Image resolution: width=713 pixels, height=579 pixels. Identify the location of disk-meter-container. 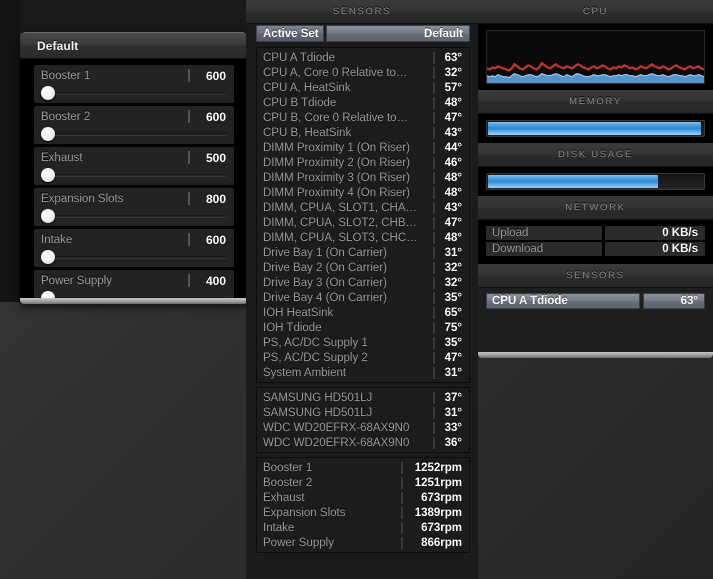
(595, 181).